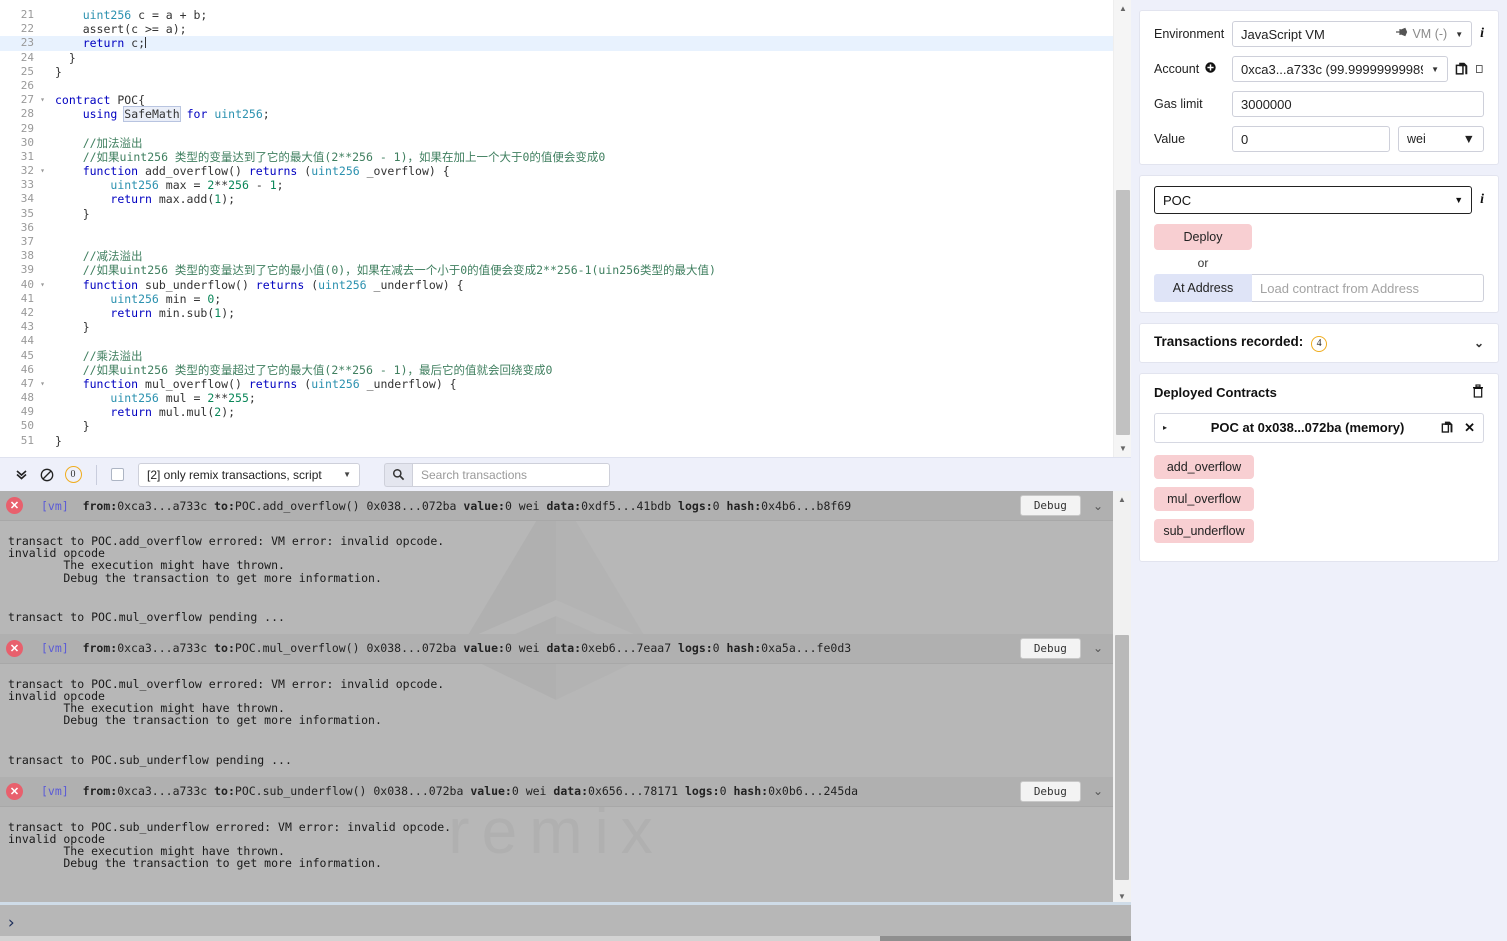 This screenshot has height=941, width=1507. What do you see at coordinates (1203, 237) in the screenshot?
I see `deploy-button: Deploy` at bounding box center [1203, 237].